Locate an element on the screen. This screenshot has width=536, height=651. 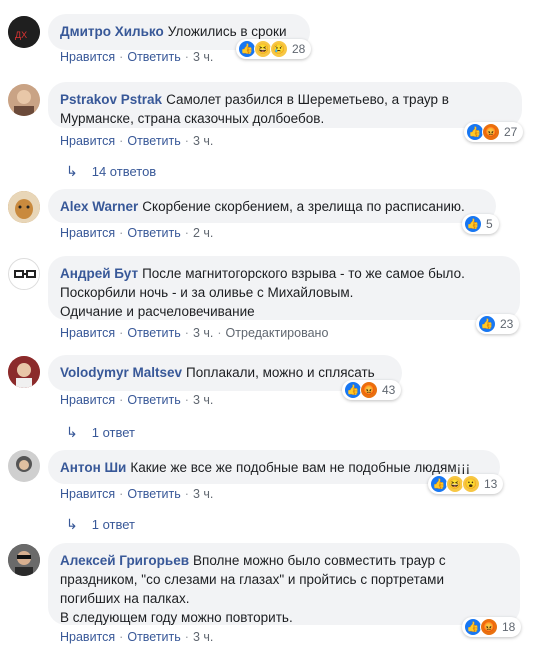
reactions-summary: 👍 5 is located at coordinates (480, 224).